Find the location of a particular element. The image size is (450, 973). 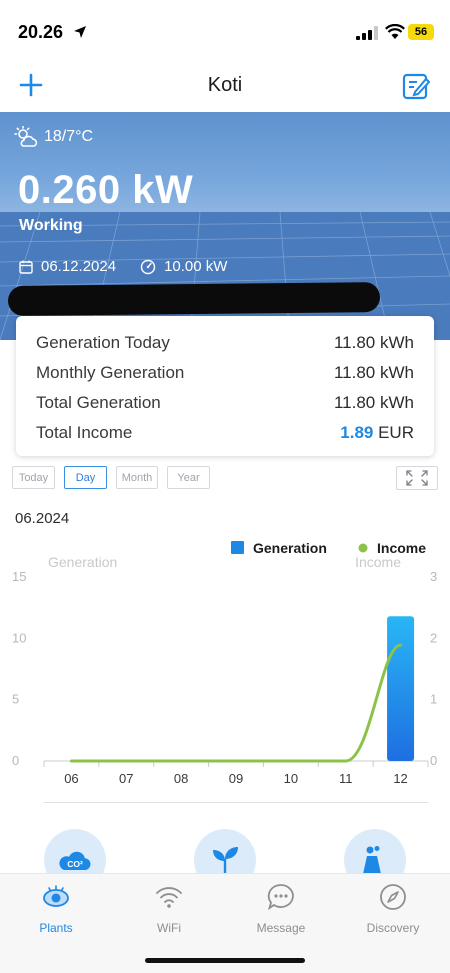

legend-income-swatch is located at coordinates (363, 548).